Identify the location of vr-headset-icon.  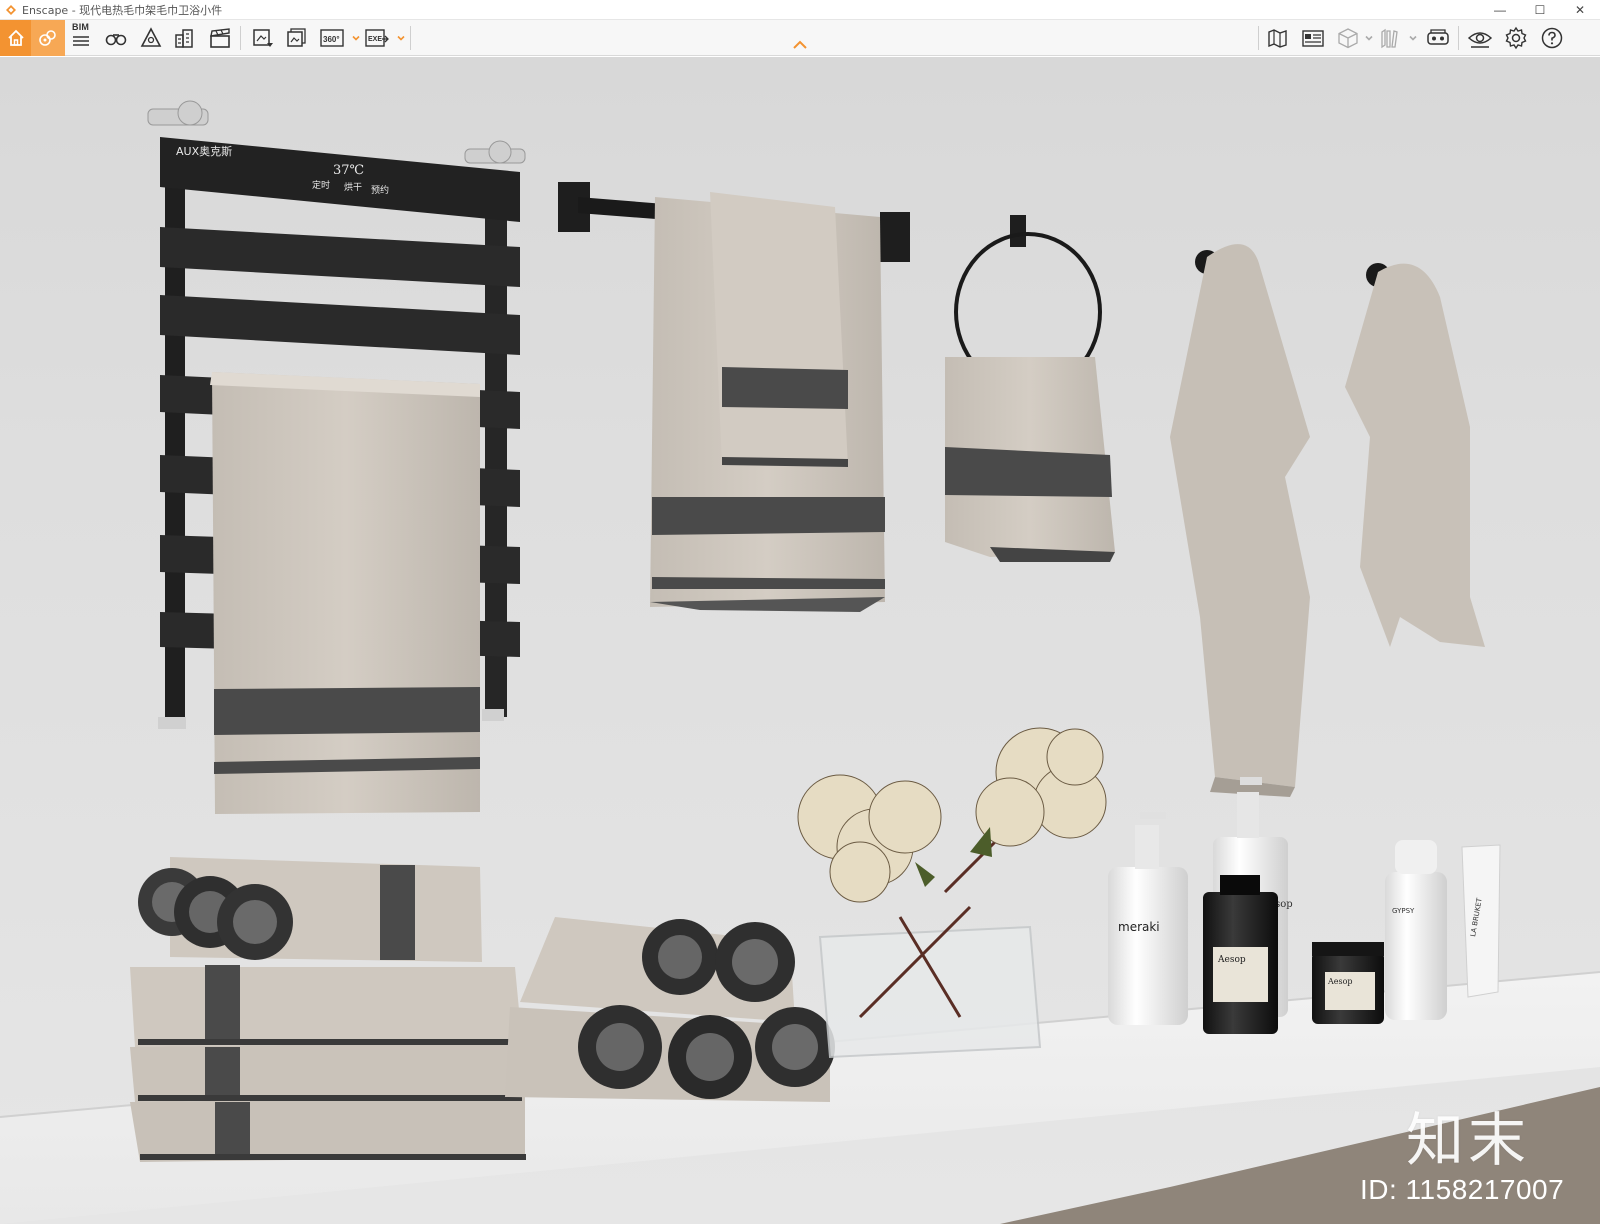
(1438, 37).